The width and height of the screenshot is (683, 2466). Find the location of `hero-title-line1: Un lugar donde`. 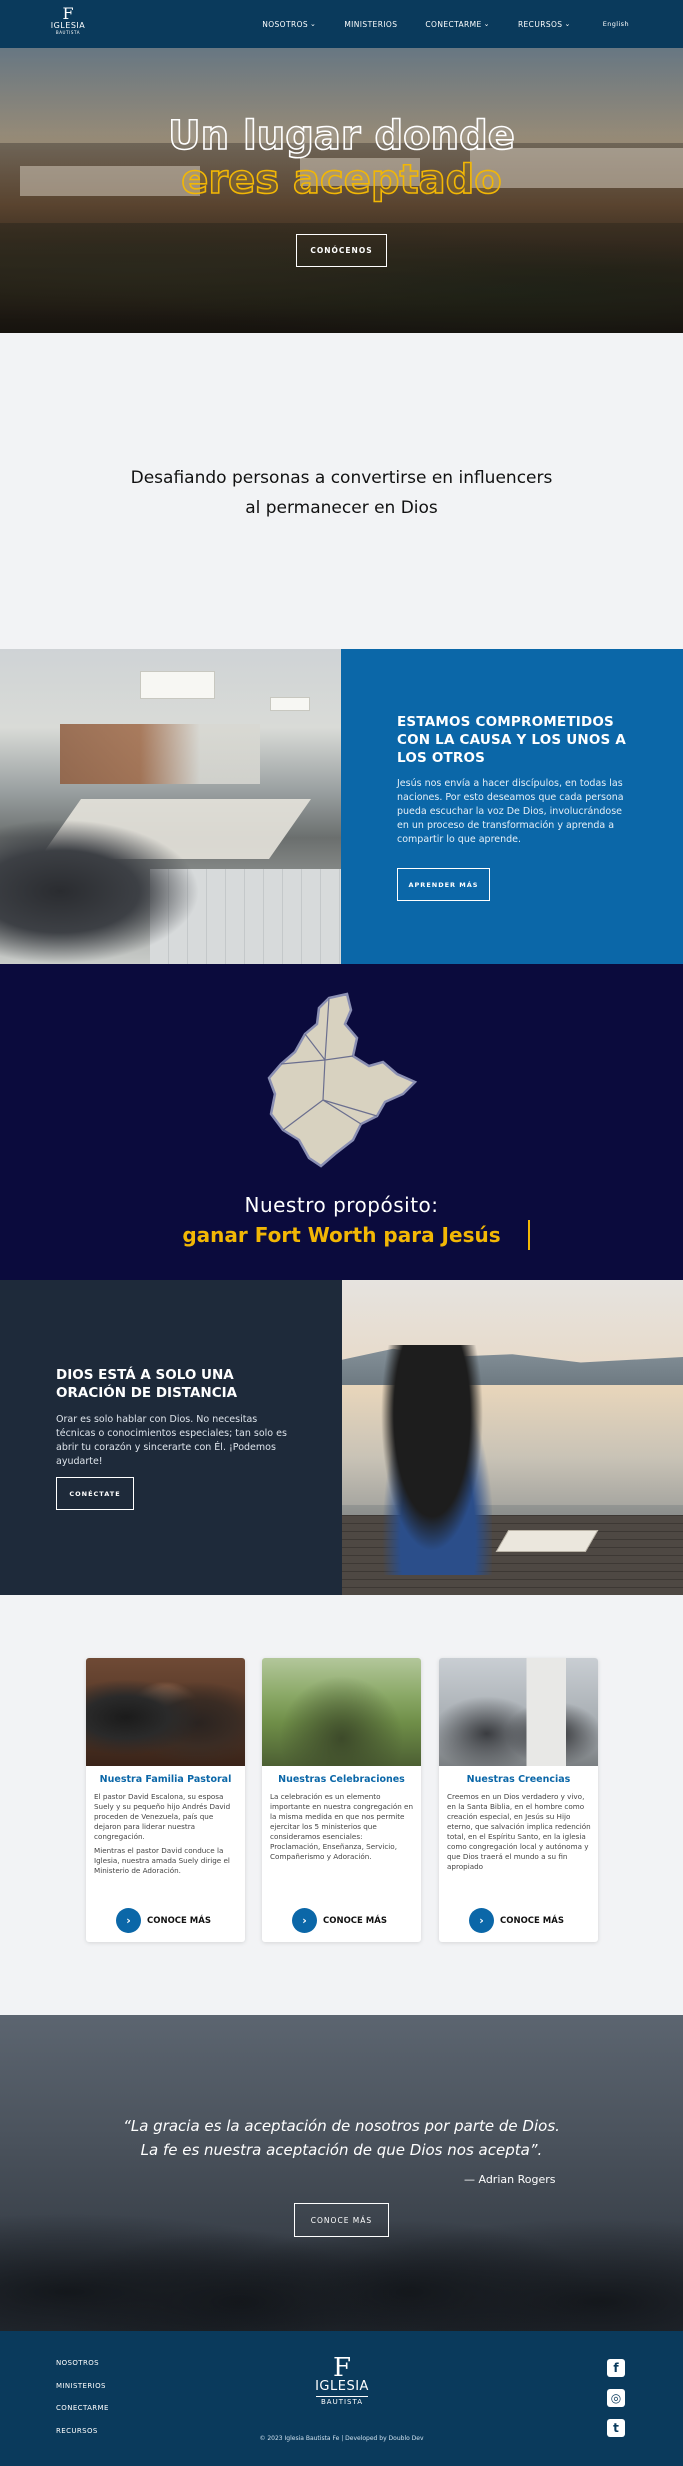

hero-title-line1: Un lugar donde is located at coordinates (341, 136).